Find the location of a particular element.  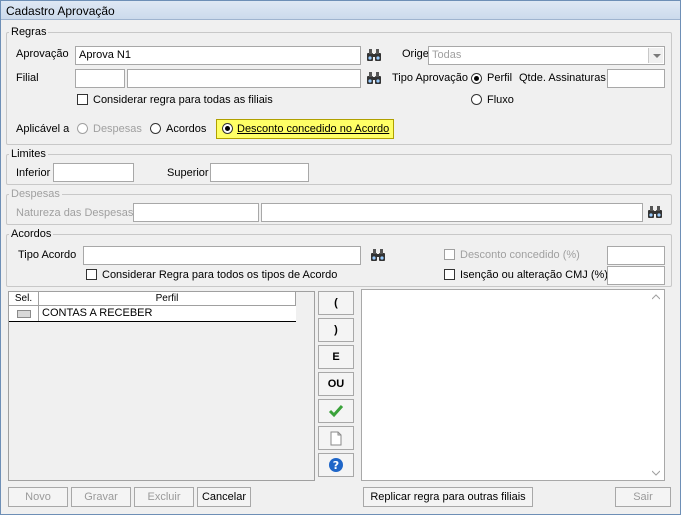

superior-label: Superior is located at coordinates (188, 173).